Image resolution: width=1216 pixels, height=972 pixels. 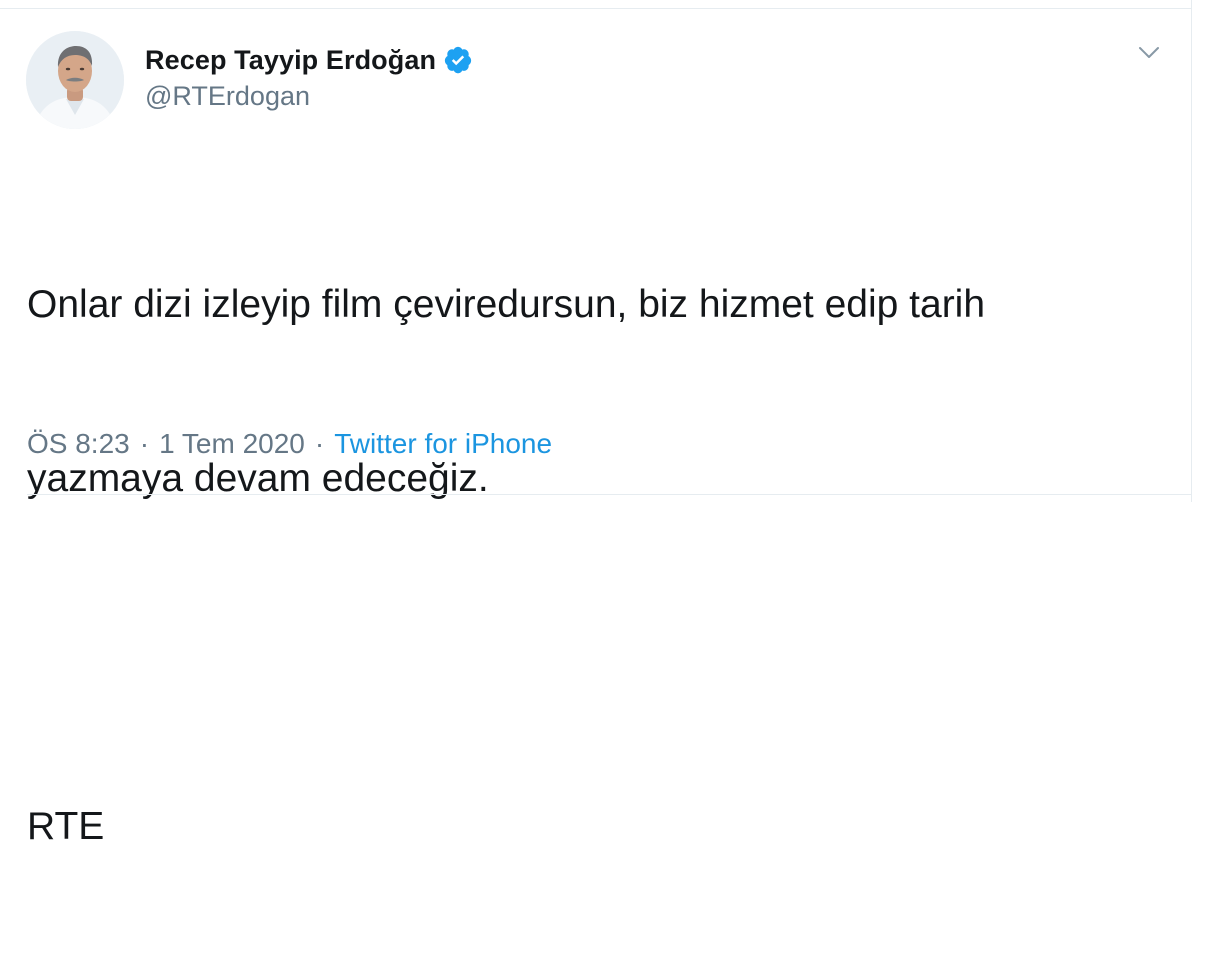 I want to click on verified-badge-icon, so click(x=458, y=60).